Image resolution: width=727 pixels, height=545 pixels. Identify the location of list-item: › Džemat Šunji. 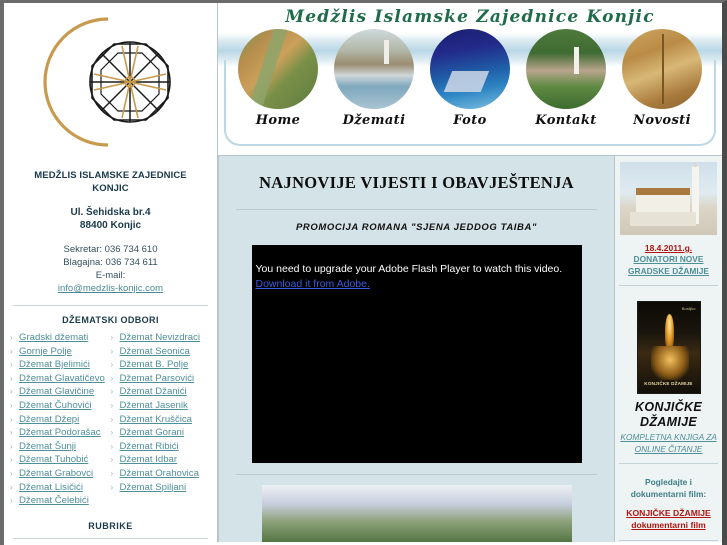
(60, 447).